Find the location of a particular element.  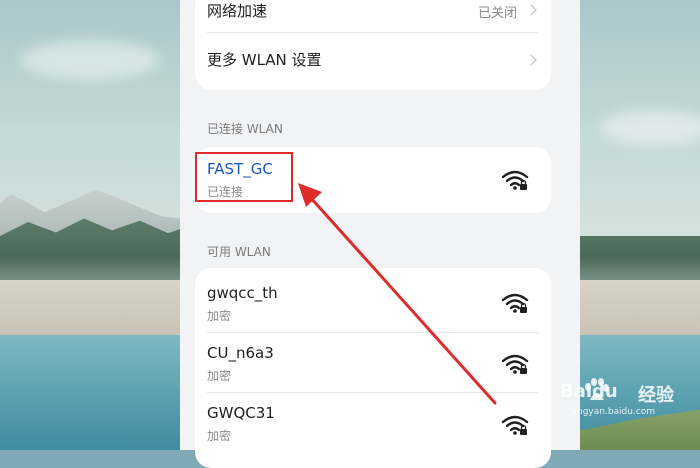

watermark-brand: Baidu is located at coordinates (589, 391).